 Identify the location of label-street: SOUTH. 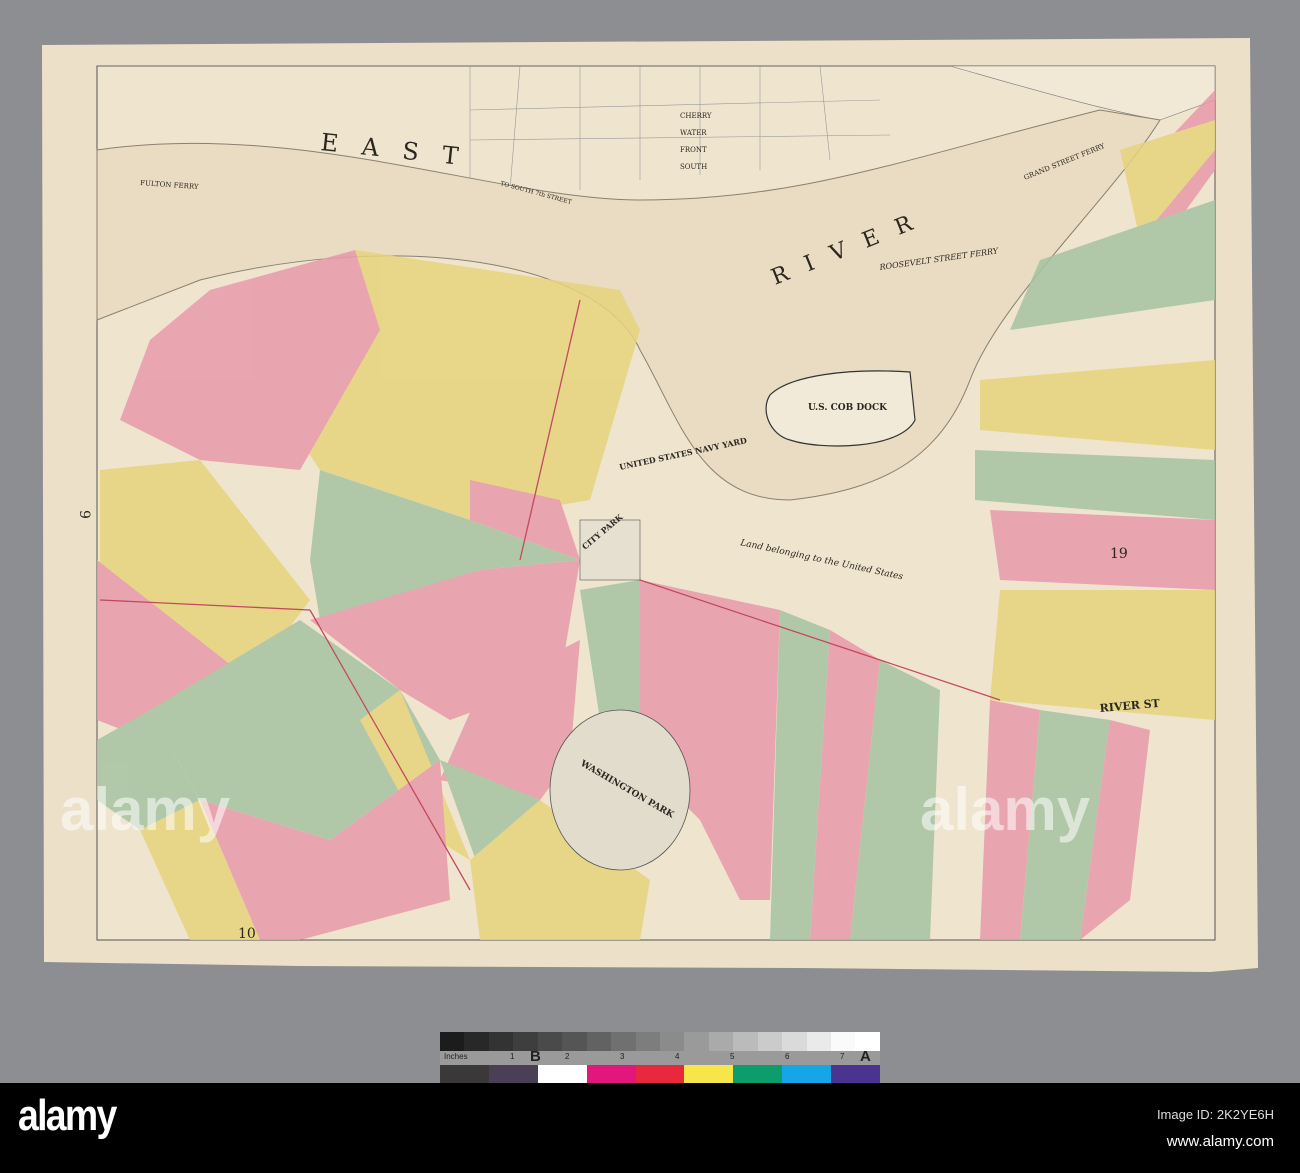
(693, 167).